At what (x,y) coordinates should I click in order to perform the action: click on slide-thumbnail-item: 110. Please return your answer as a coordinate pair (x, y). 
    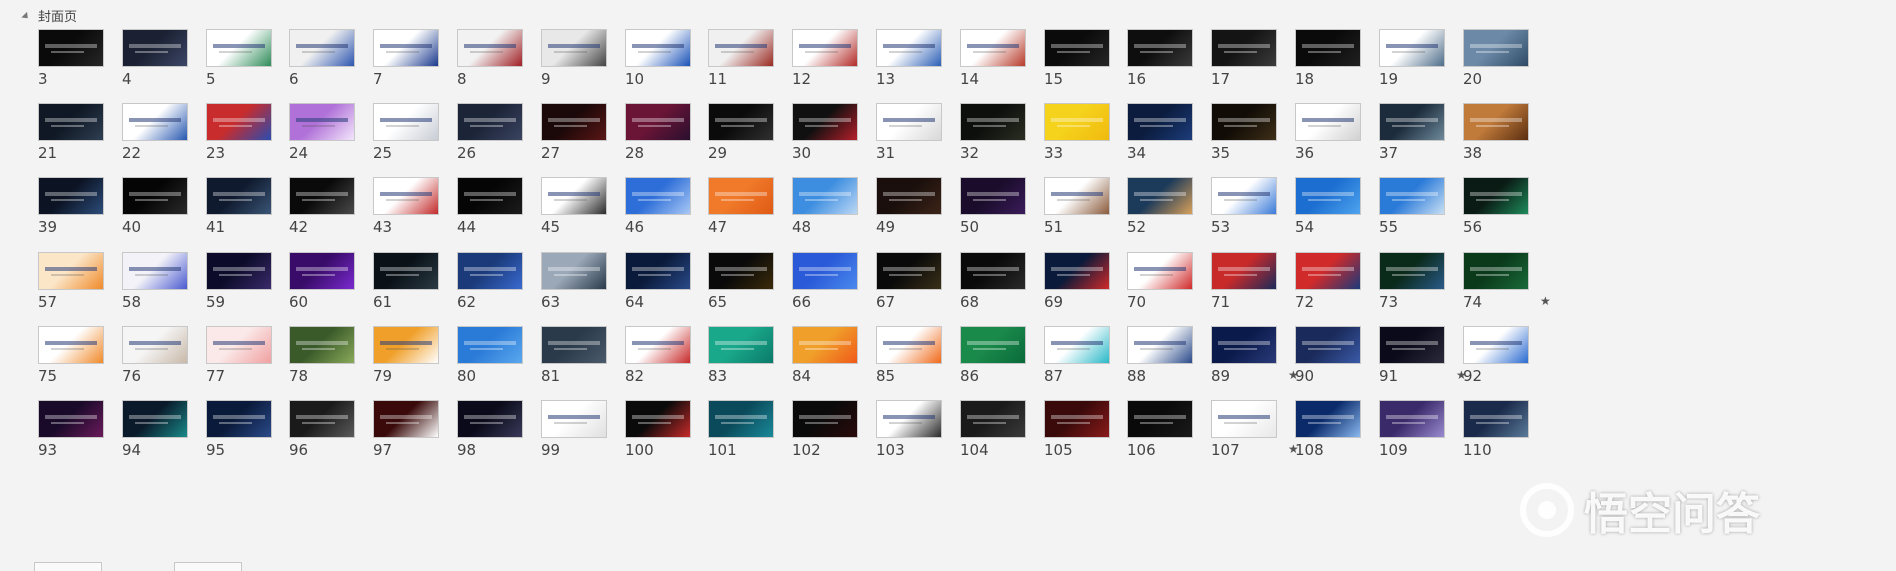
    Looking at the image, I should click on (1512, 436).